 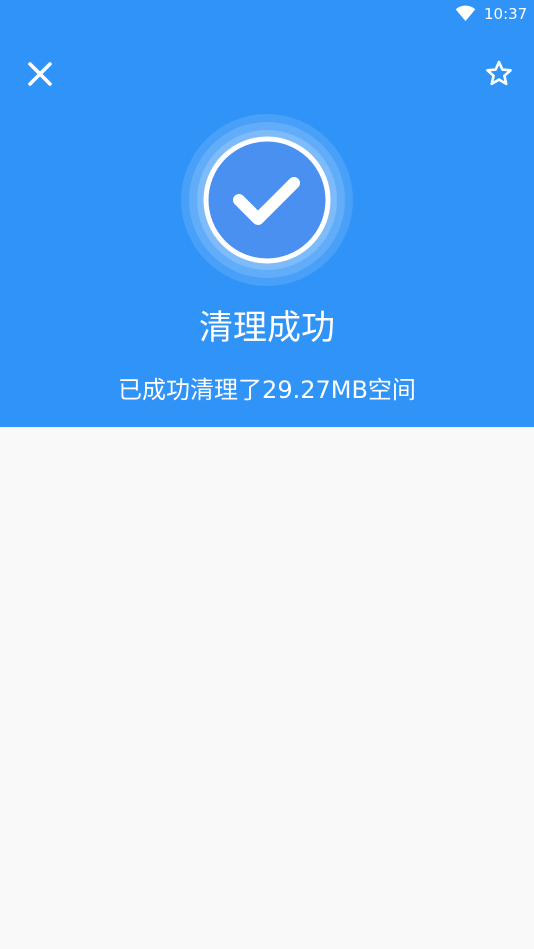 What do you see at coordinates (267, 14) in the screenshot?
I see `status-bar: 10:37` at bounding box center [267, 14].